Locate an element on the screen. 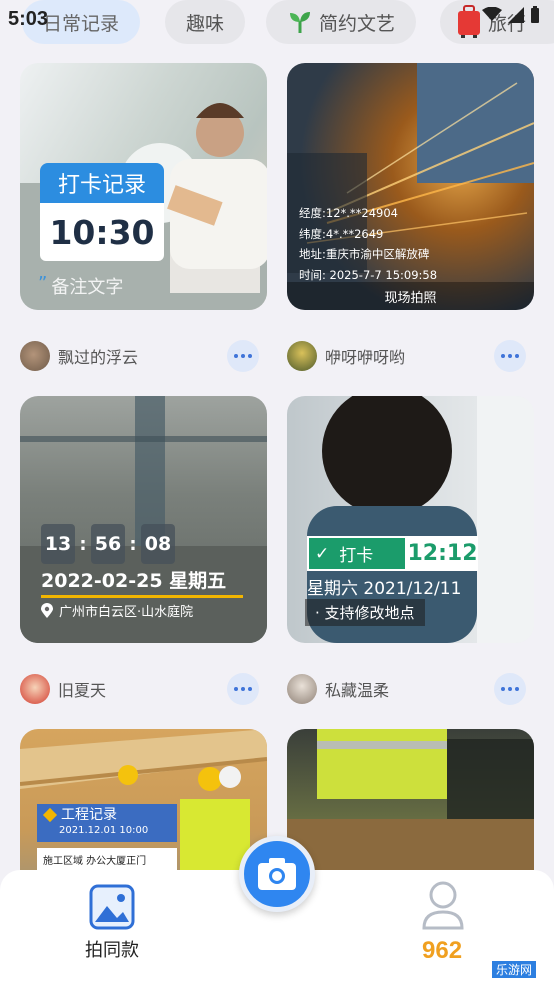 This screenshot has height=984, width=554. suitcase-icon is located at coordinates (469, 21).